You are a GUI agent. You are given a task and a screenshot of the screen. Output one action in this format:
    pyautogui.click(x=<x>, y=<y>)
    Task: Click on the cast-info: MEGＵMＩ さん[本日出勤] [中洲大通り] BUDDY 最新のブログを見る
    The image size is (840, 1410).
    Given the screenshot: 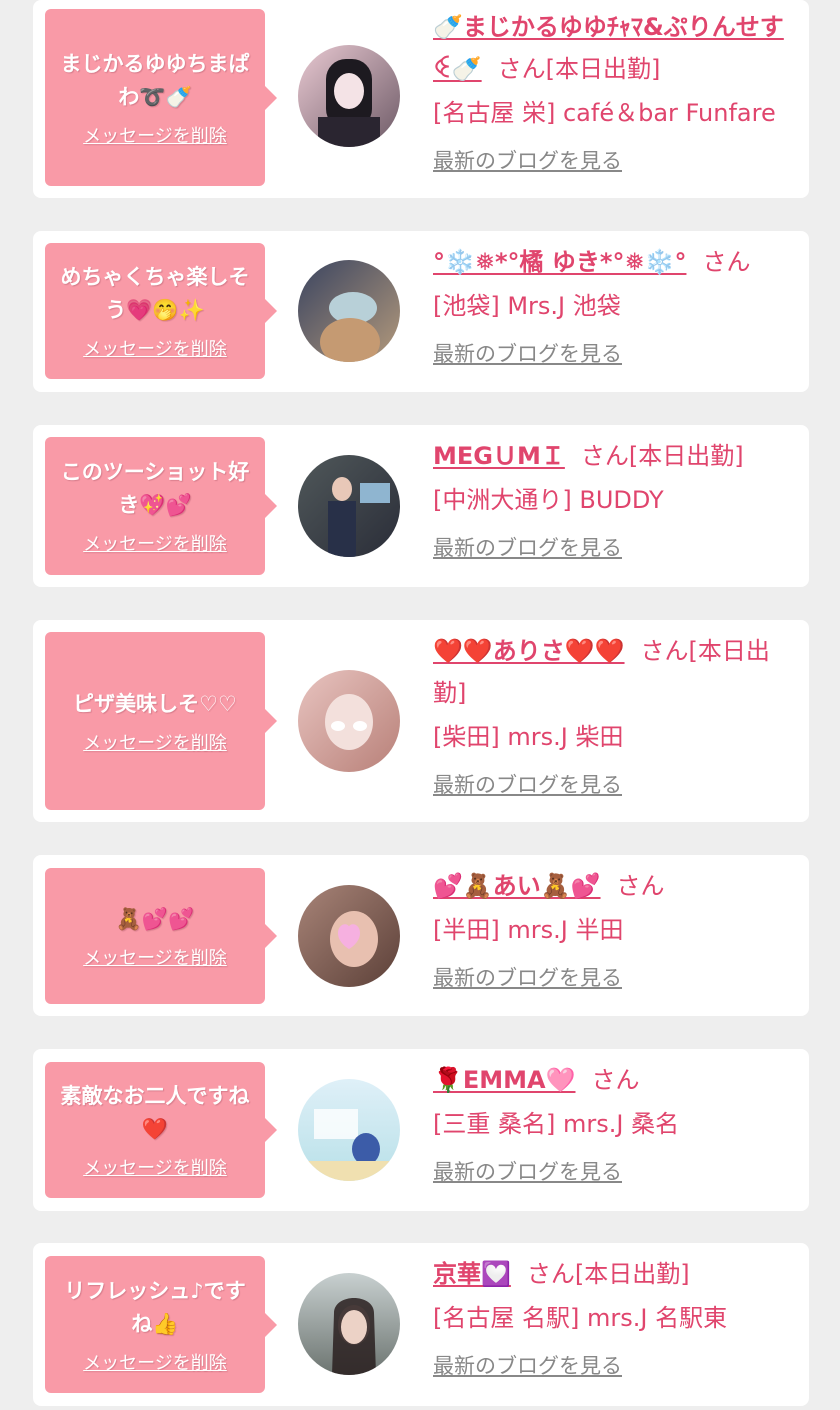 What is the action you would take?
    pyautogui.click(x=617, y=499)
    